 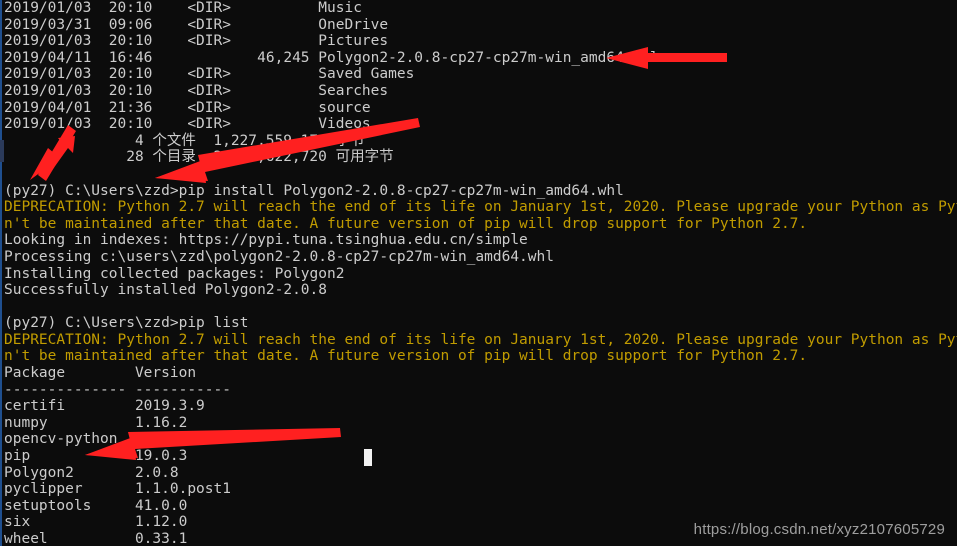 I want to click on terminal-line: 2019/03/31 09:06 <DIR> OneDrive, so click(x=196, y=24).